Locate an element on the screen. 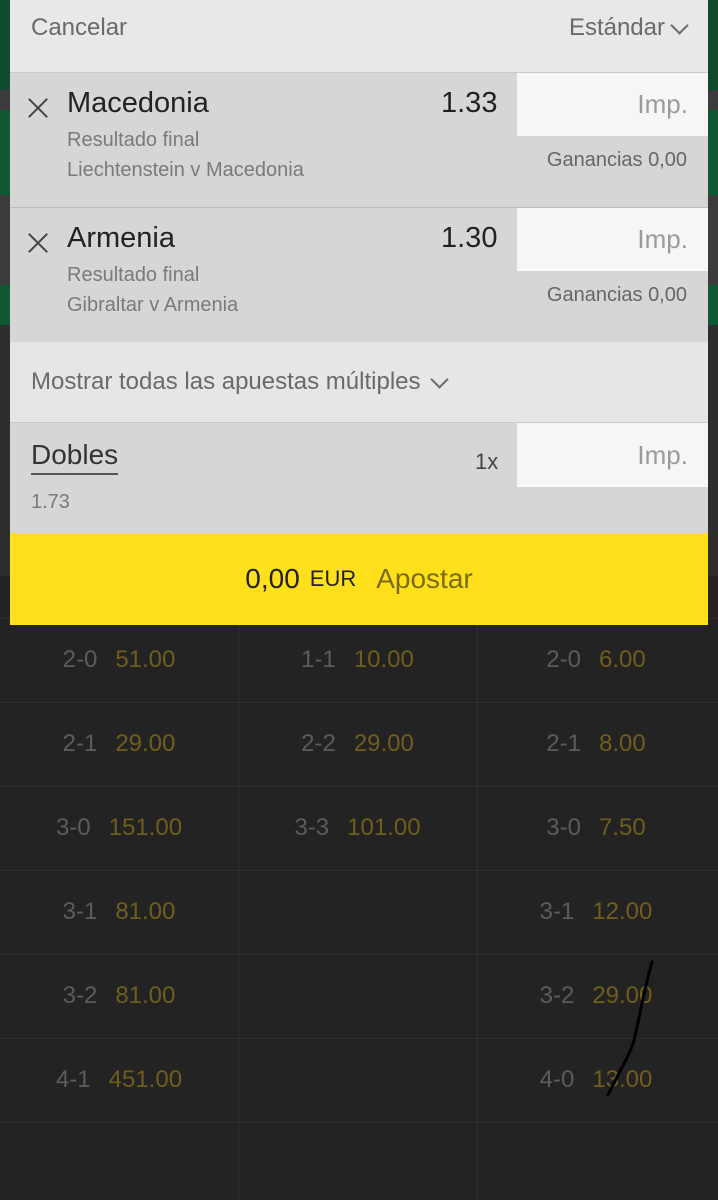 The height and width of the screenshot is (1200, 718). background-strip-right is located at coordinates (713, 288).